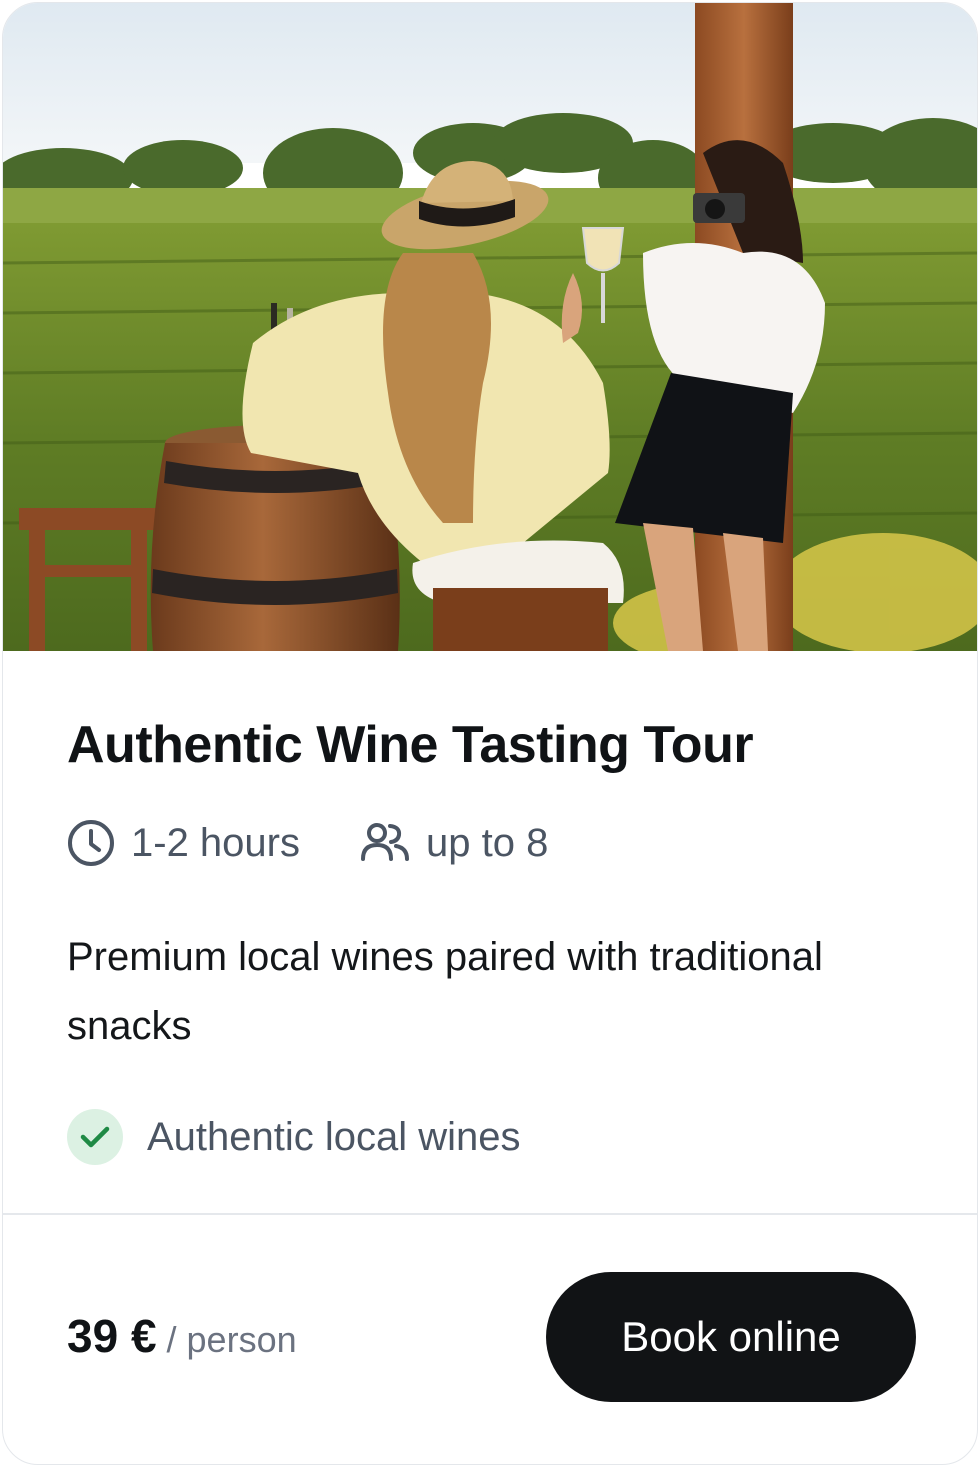  Describe the element at coordinates (95, 1137) in the screenshot. I see `check-icon` at that location.